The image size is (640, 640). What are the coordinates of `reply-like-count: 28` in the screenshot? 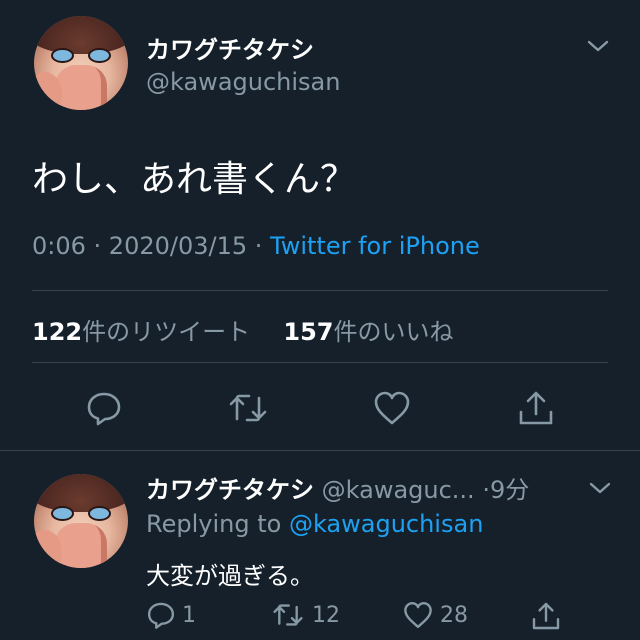 It's located at (454, 615).